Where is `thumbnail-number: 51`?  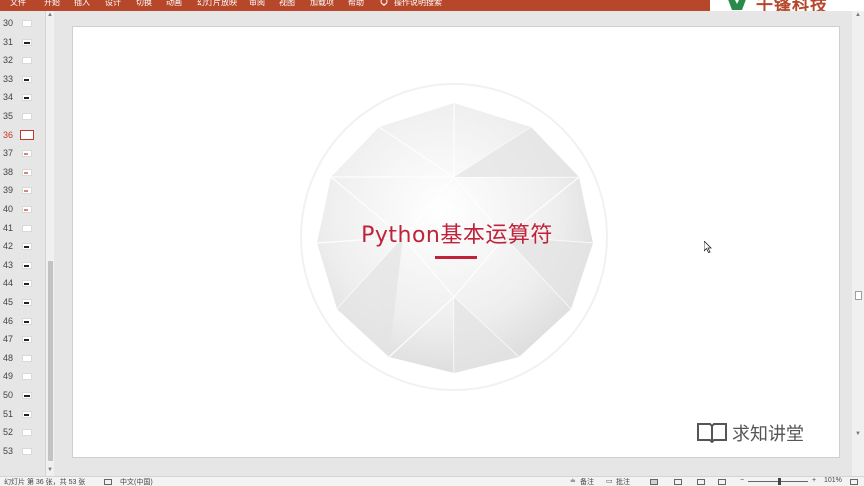 thumbnail-number: 51 is located at coordinates (8, 413).